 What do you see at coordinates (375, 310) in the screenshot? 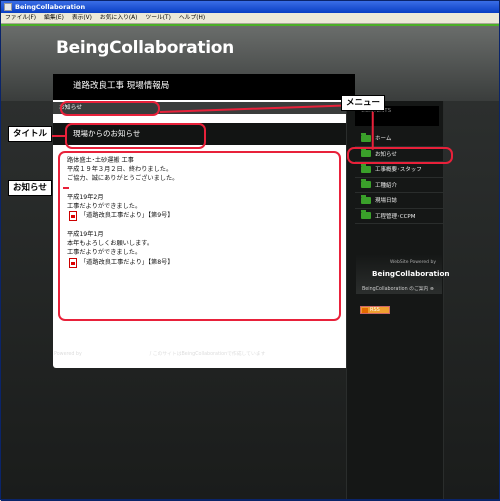
I see `rss-icon: RSS` at bounding box center [375, 310].